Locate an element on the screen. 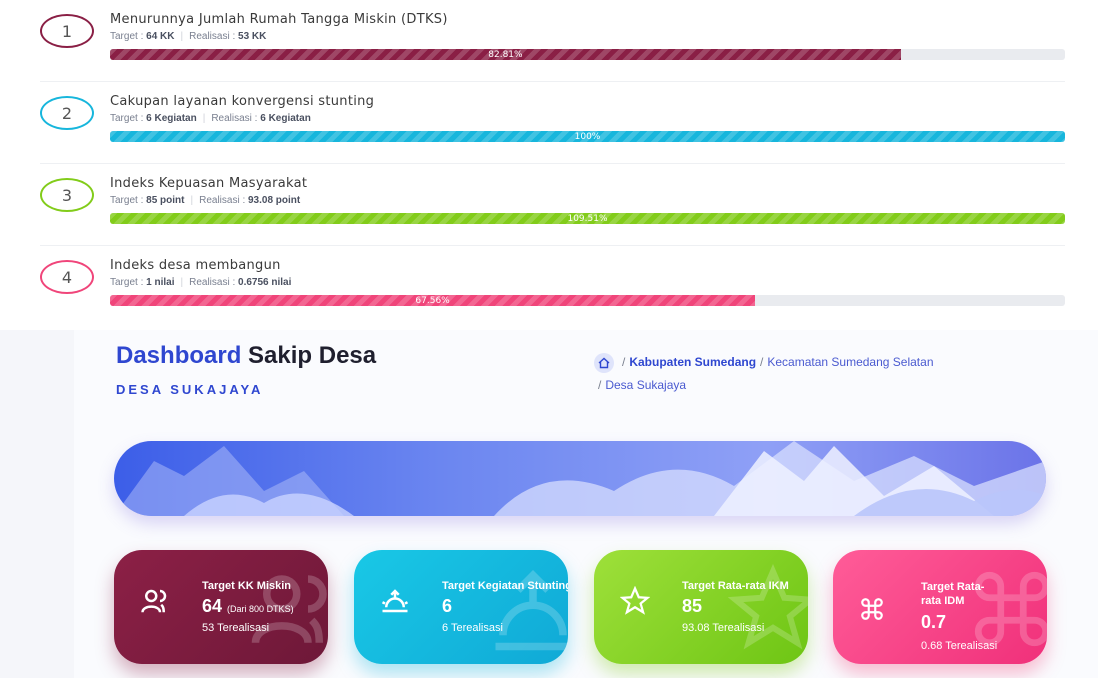 This screenshot has height=678, width=1098. indicator-number: 4 is located at coordinates (67, 277).